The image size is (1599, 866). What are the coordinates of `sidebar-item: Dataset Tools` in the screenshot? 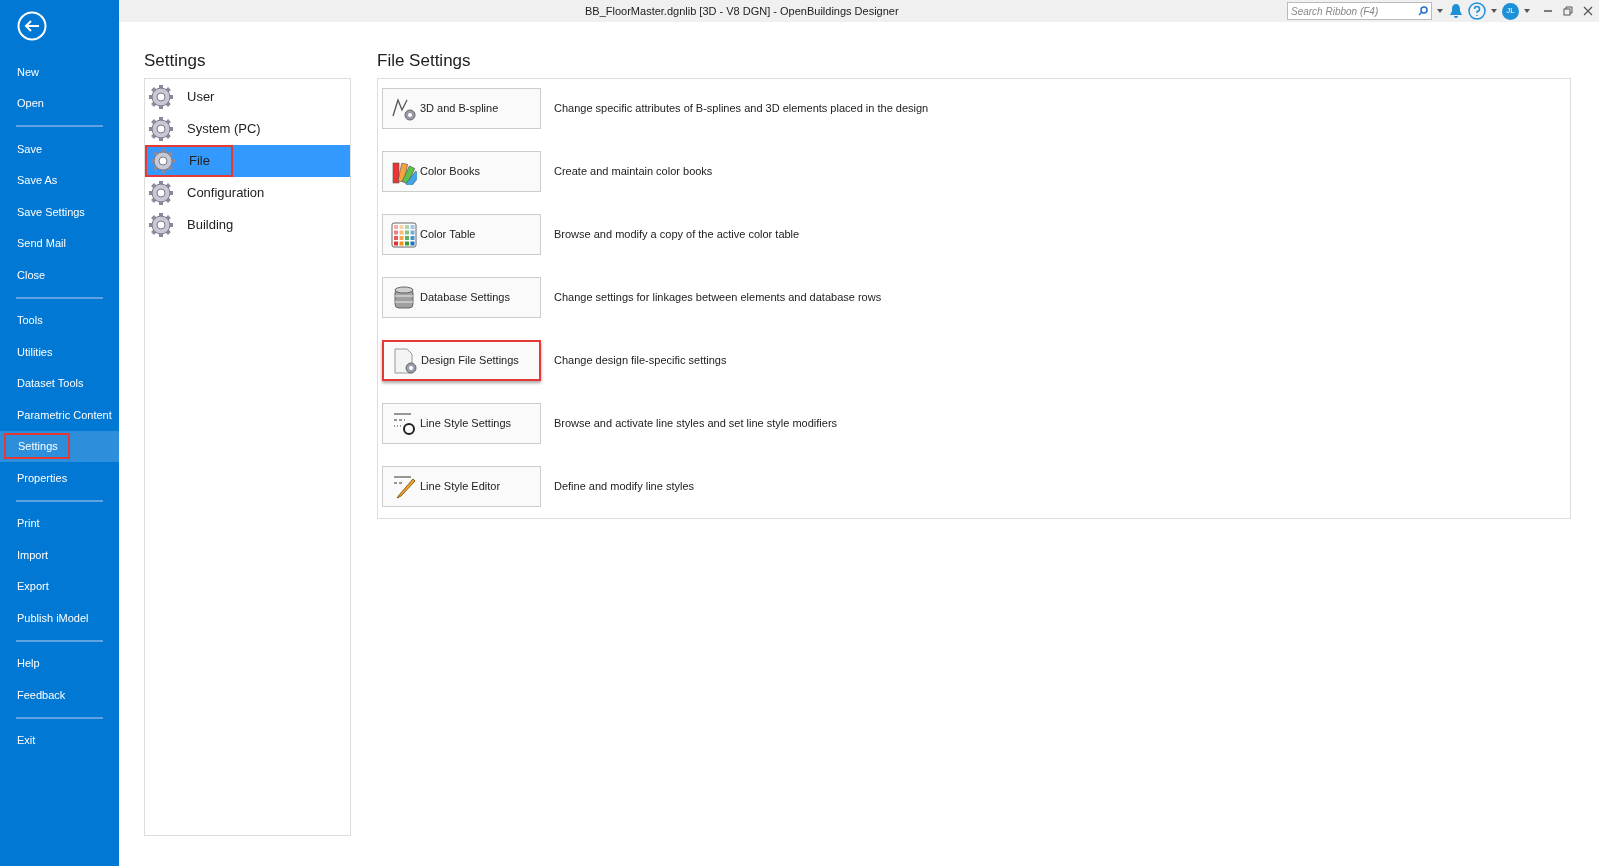 It's located at (48, 383).